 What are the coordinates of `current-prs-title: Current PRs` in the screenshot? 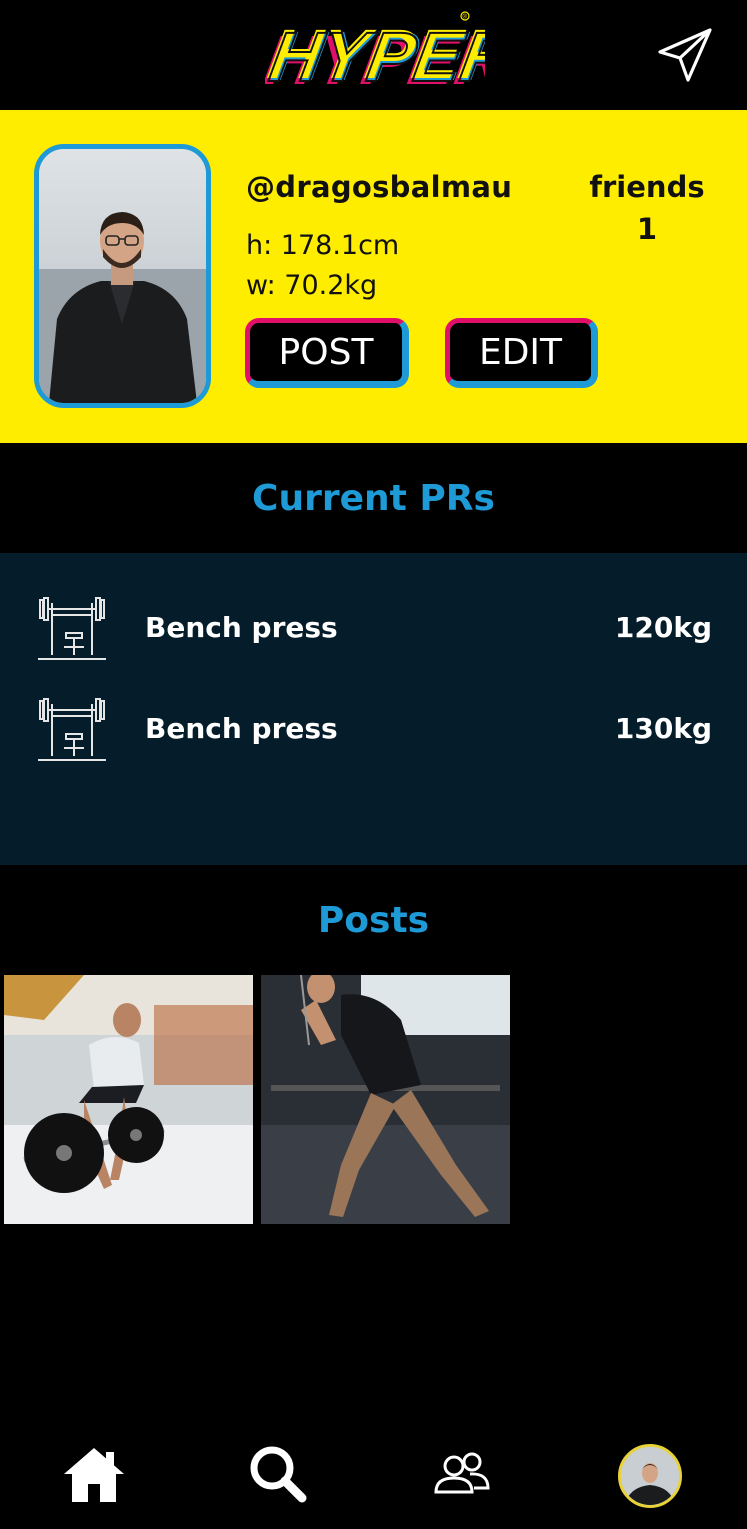 It's located at (373, 498).